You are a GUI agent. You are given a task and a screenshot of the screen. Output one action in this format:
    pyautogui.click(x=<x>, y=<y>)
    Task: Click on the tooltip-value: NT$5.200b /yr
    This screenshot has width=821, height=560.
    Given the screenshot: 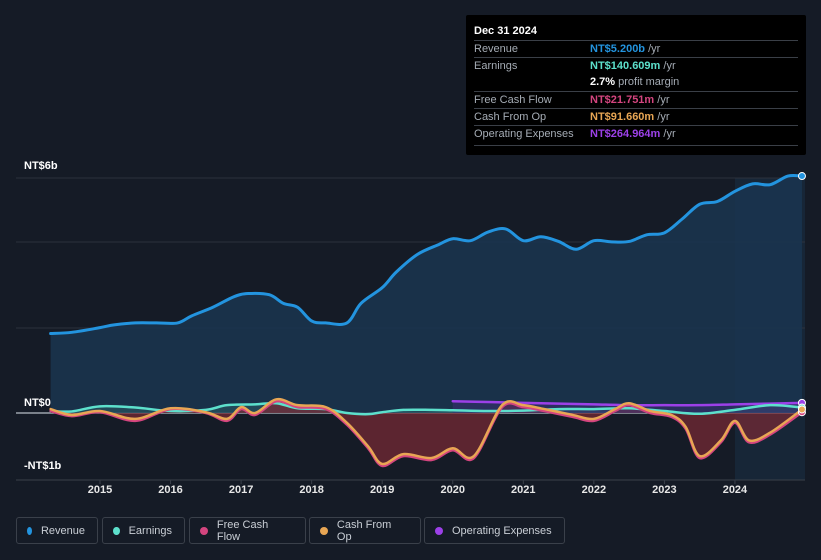 What is the action you would take?
    pyautogui.click(x=625, y=49)
    